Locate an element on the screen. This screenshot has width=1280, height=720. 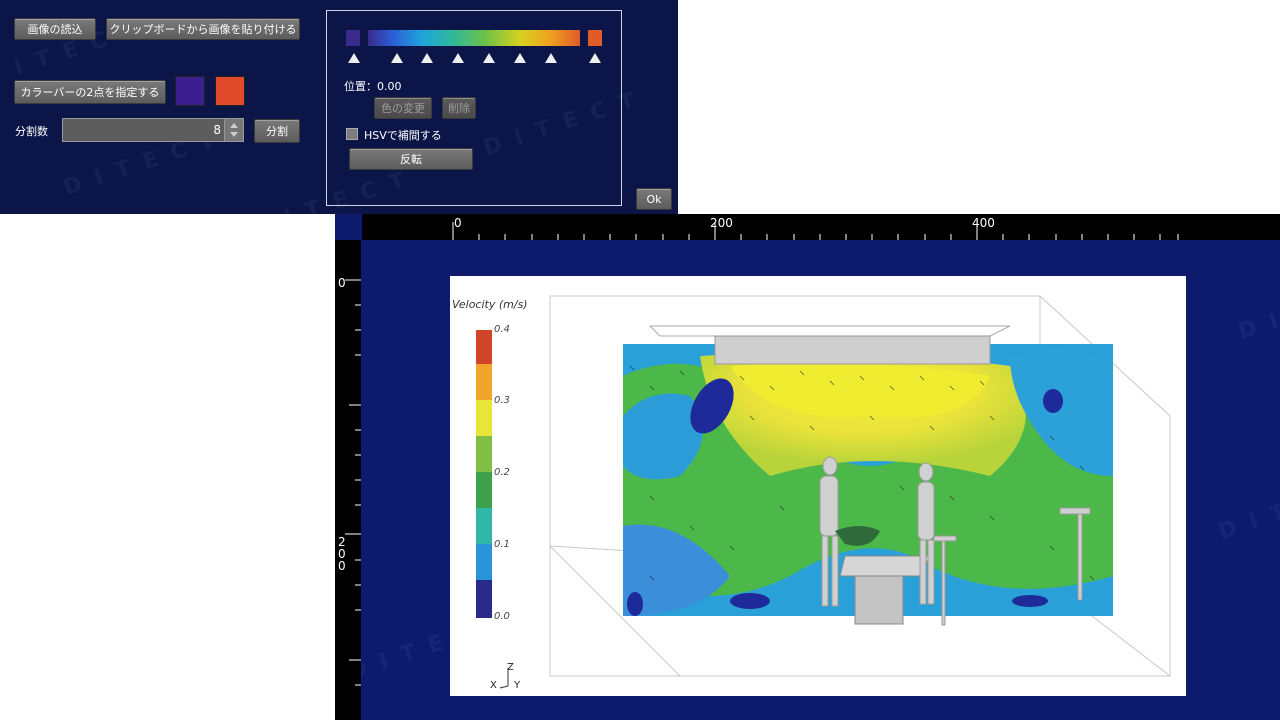
end-color-swatch is located at coordinates (230, 91).